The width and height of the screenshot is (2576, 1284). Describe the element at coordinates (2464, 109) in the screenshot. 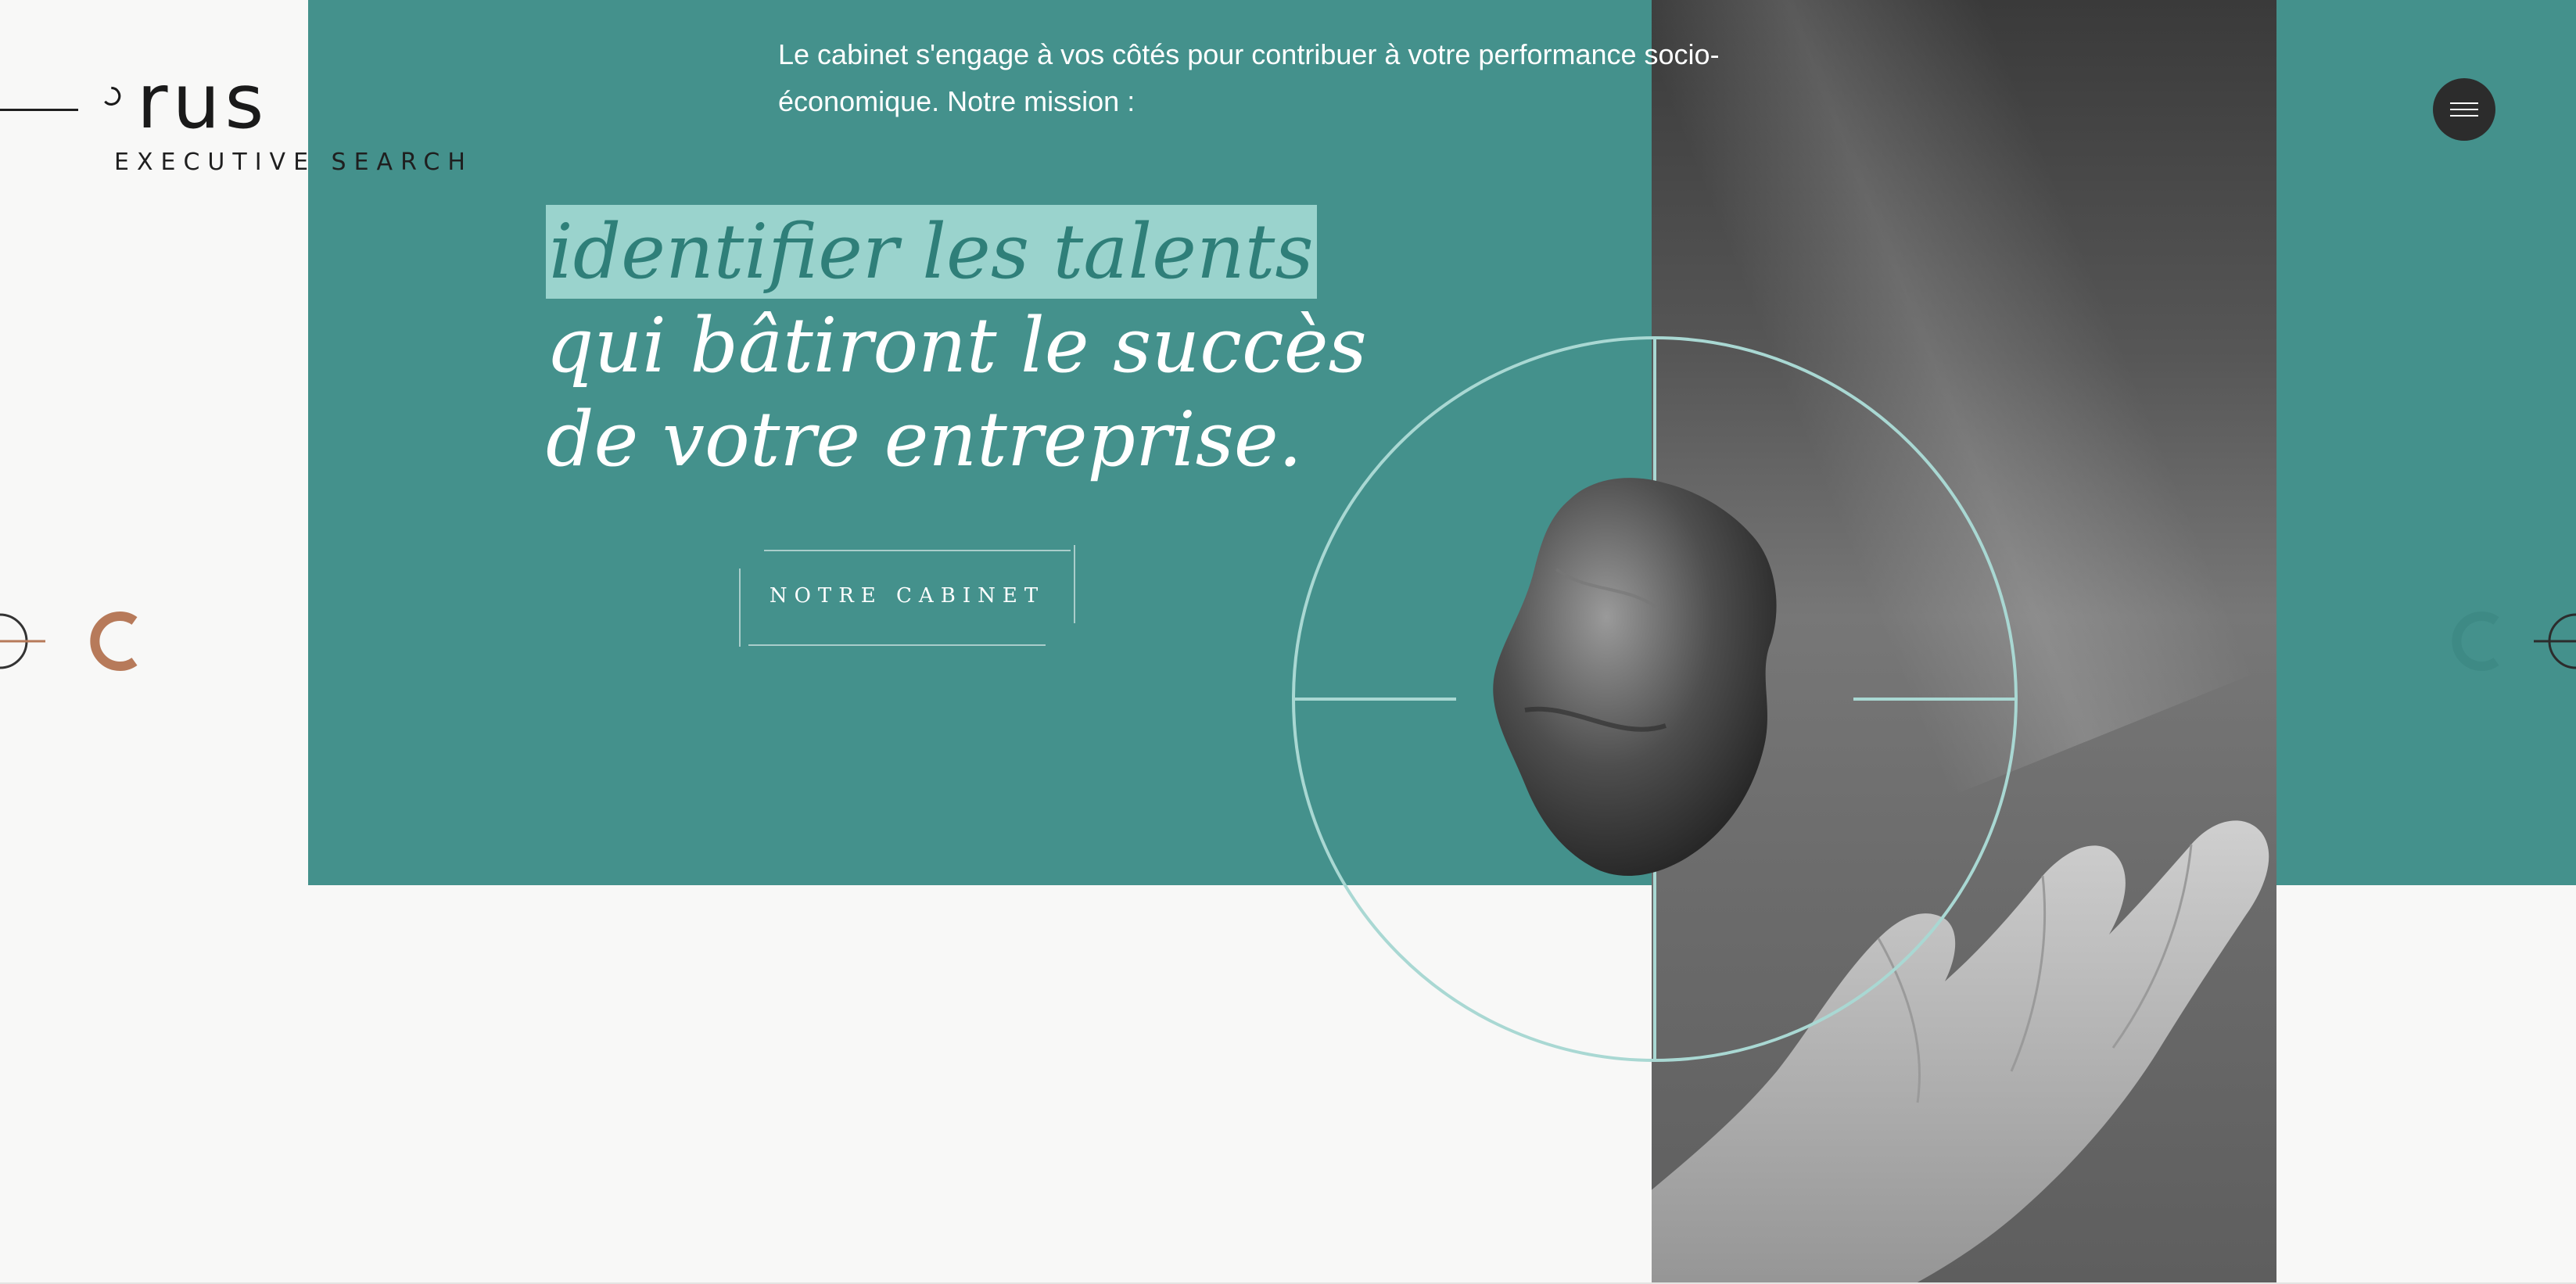

I see `menu-button` at that location.